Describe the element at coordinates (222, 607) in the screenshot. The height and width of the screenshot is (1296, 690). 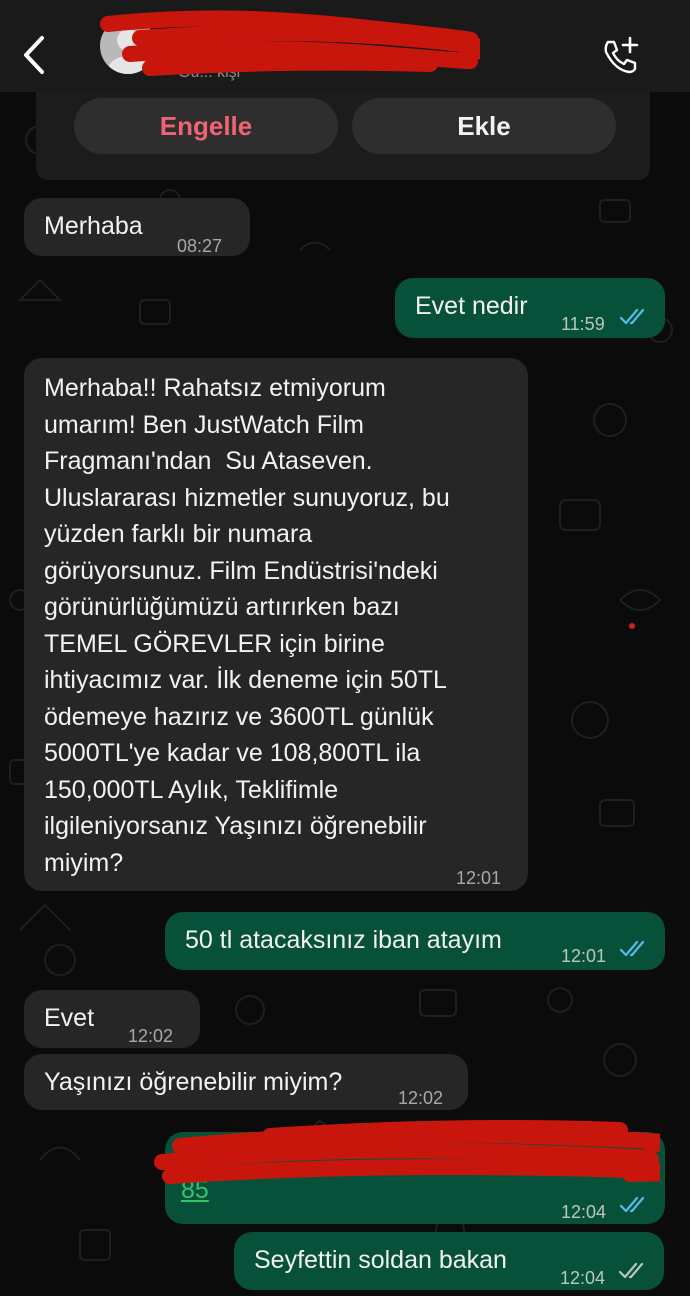
I see `message-line: görünürlüğümüzü artırırken bazı` at that location.